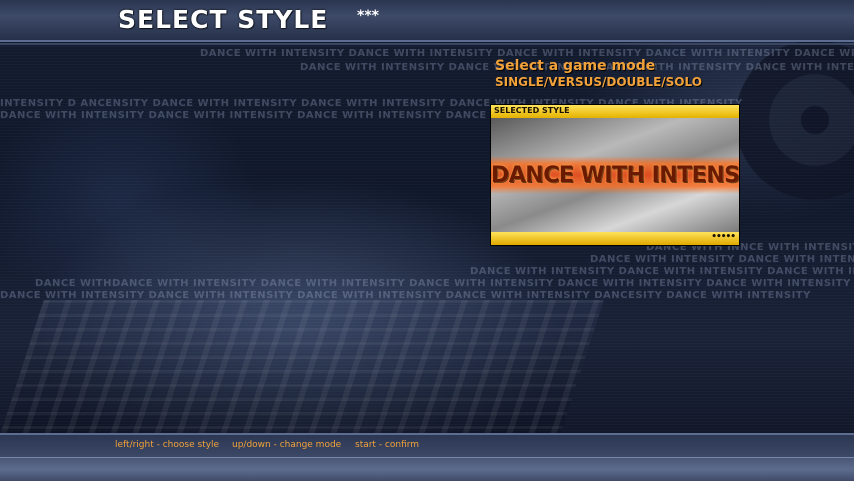  I want to click on page-indicator-dots: •••••, so click(723, 237).